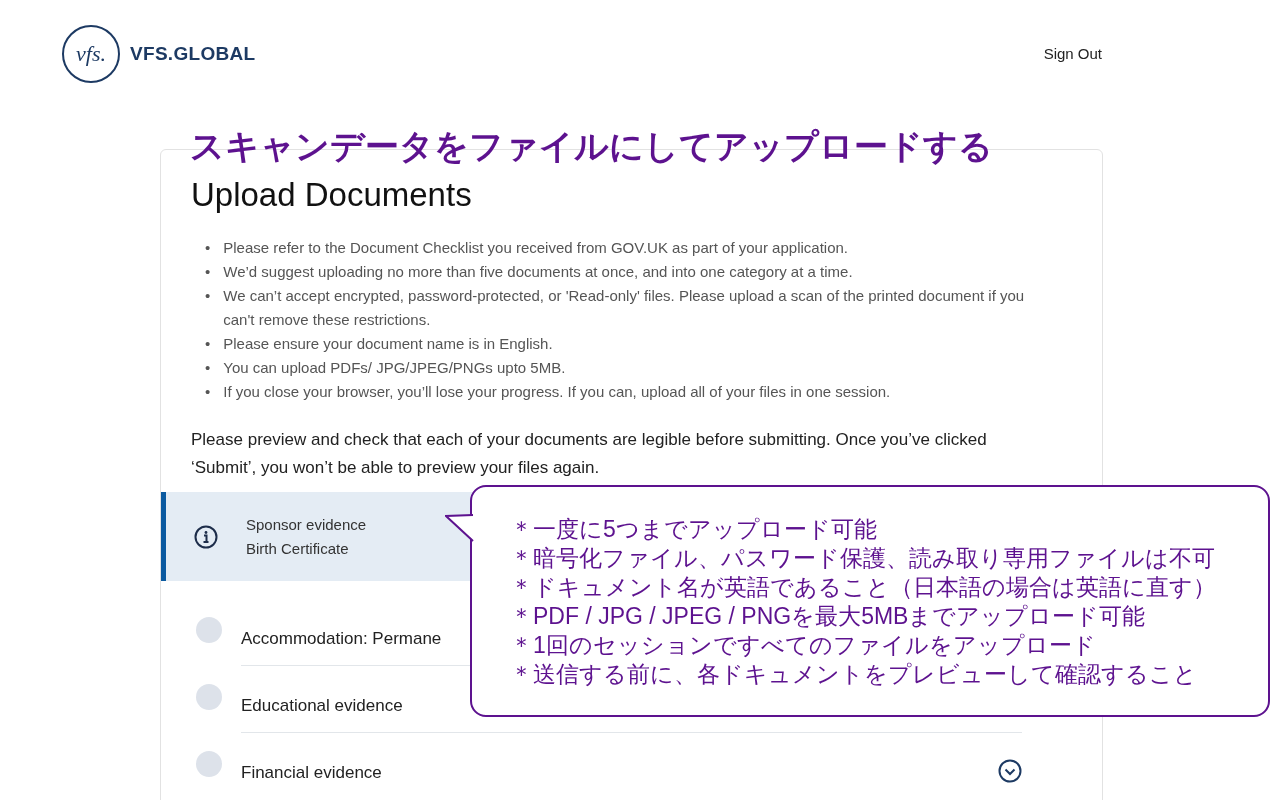 The width and height of the screenshot is (1280, 800). What do you see at coordinates (1010, 771) in the screenshot?
I see `chevron-icon` at bounding box center [1010, 771].